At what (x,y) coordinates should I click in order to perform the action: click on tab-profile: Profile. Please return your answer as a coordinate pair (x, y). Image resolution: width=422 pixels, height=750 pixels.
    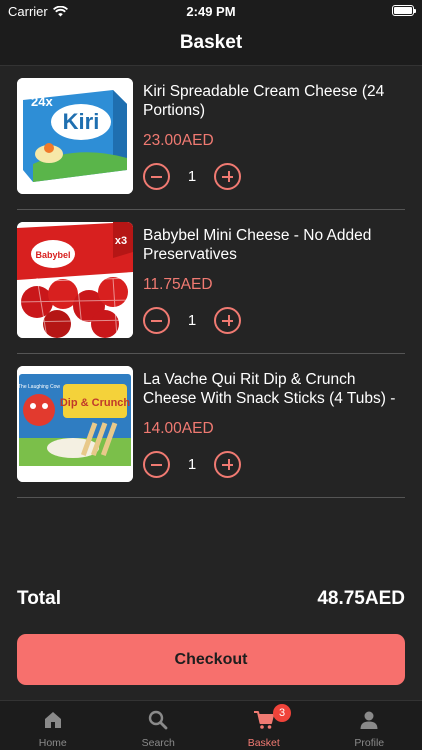
    Looking at the image, I should click on (369, 725).